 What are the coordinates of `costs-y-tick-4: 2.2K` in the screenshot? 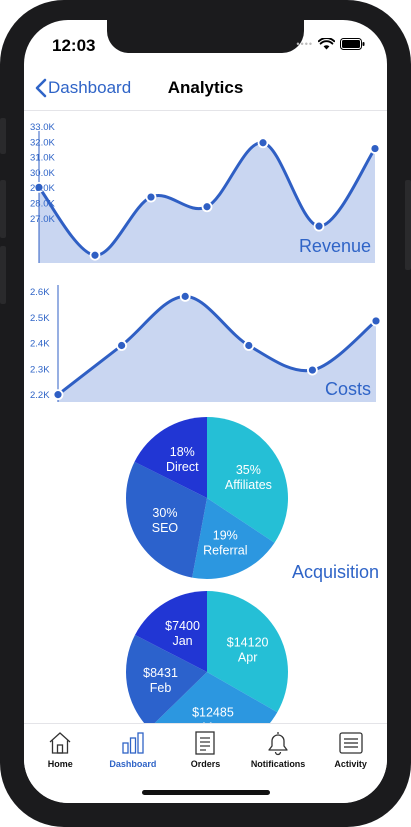 It's located at (40, 395).